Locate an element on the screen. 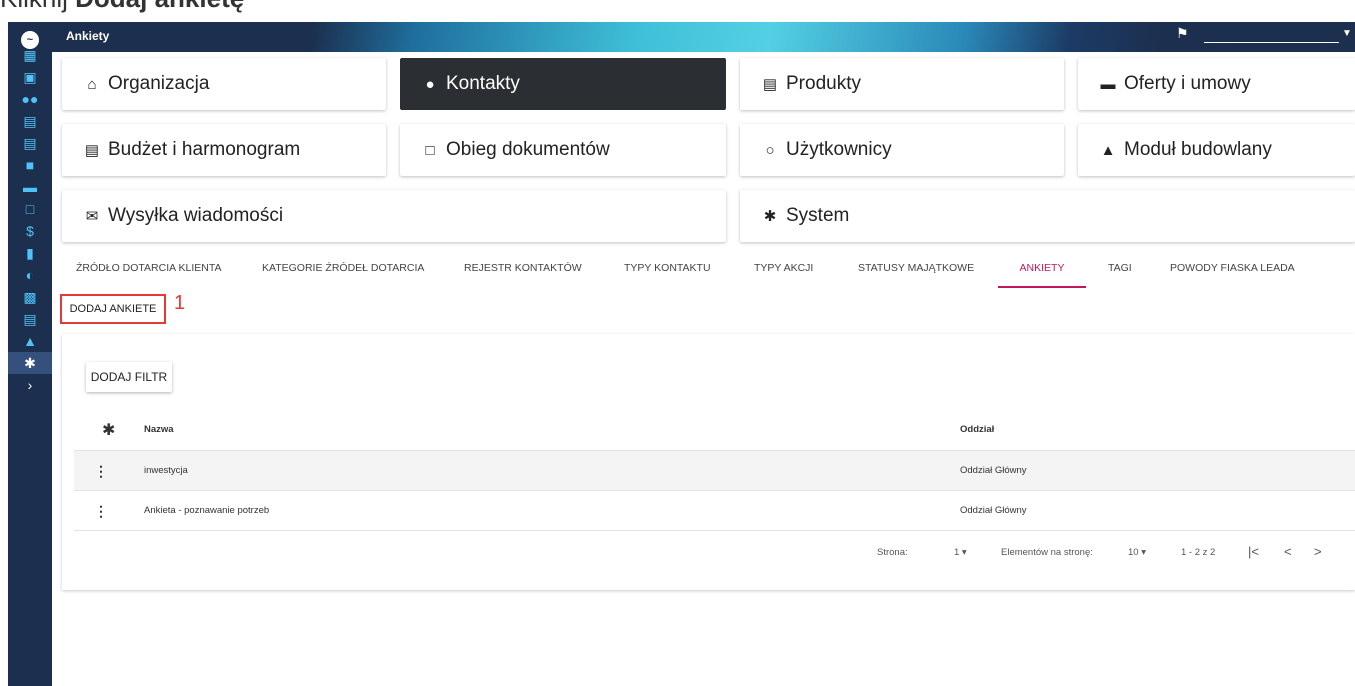 The height and width of the screenshot is (686, 1355). document-icon: ▮ is located at coordinates (30, 253).